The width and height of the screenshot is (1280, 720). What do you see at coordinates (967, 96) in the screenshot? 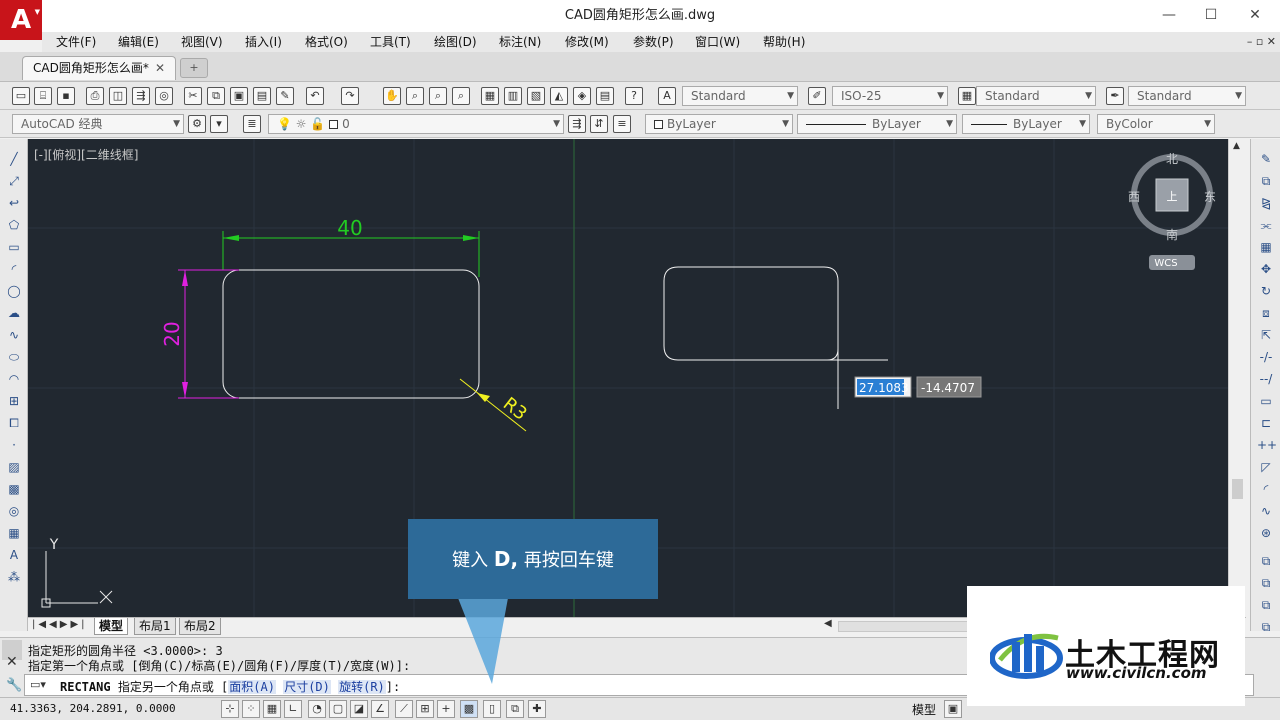
I see `table-style-icon: ▦` at bounding box center [967, 96].